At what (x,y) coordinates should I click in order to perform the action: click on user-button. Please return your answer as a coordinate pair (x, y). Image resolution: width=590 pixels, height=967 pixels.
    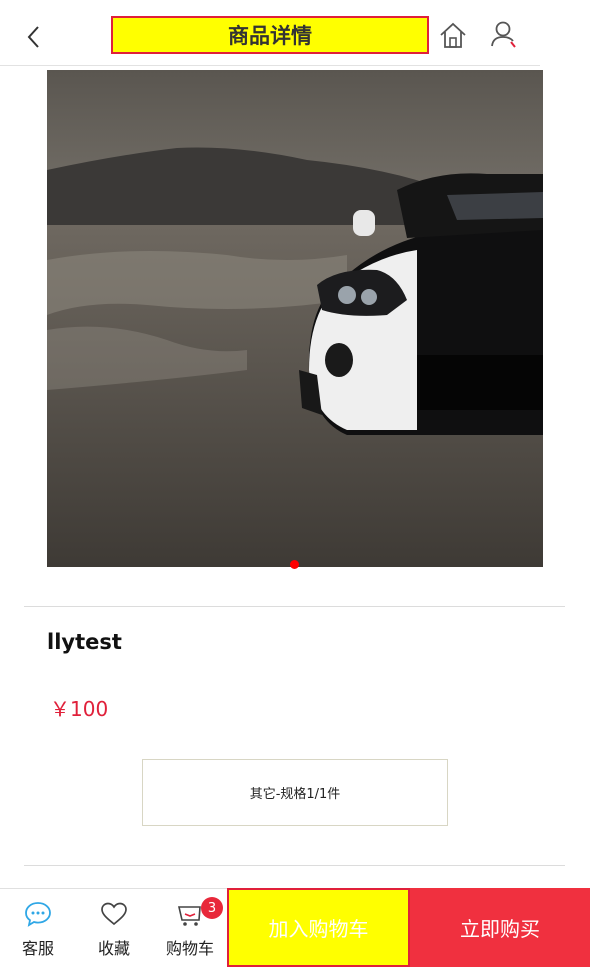
    Looking at the image, I should click on (504, 35).